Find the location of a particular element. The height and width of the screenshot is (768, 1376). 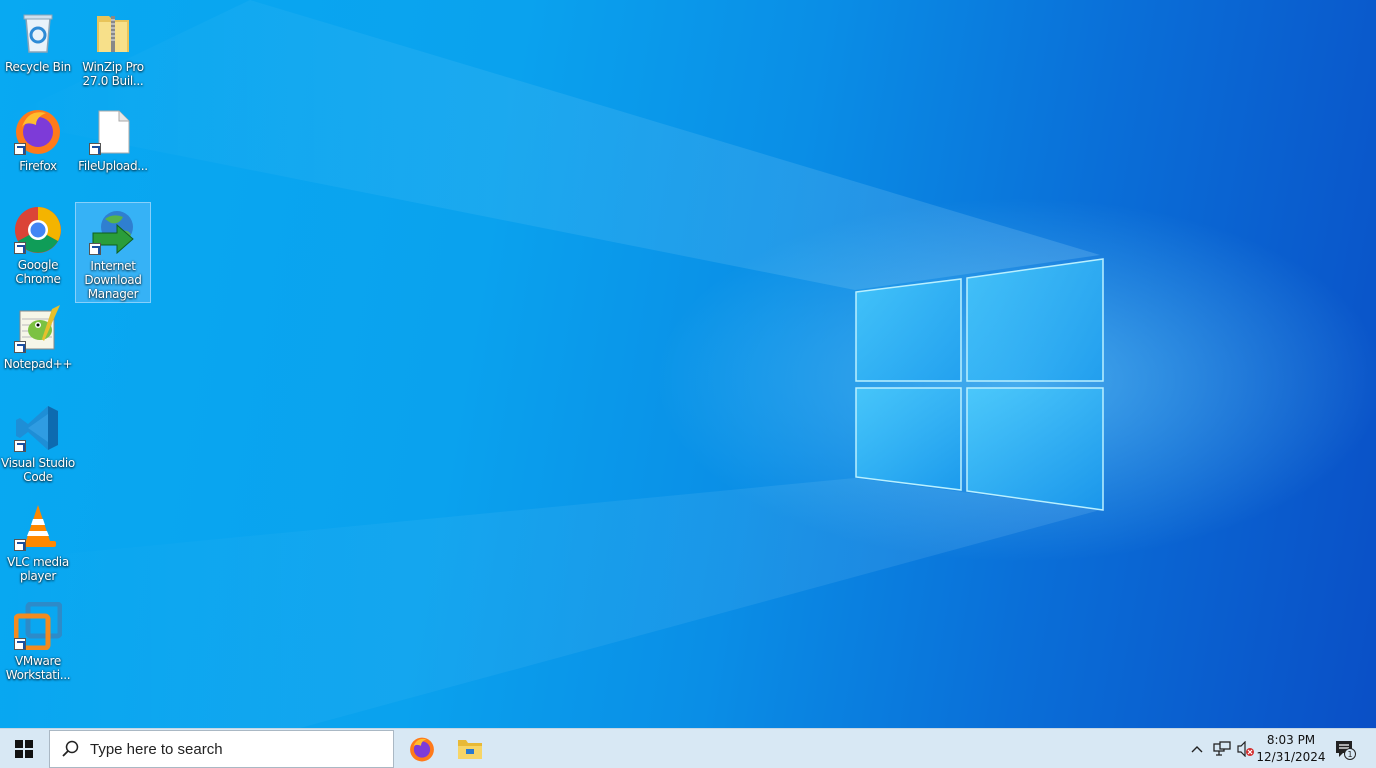

icon-label: Recycle Bin is located at coordinates (38, 67).